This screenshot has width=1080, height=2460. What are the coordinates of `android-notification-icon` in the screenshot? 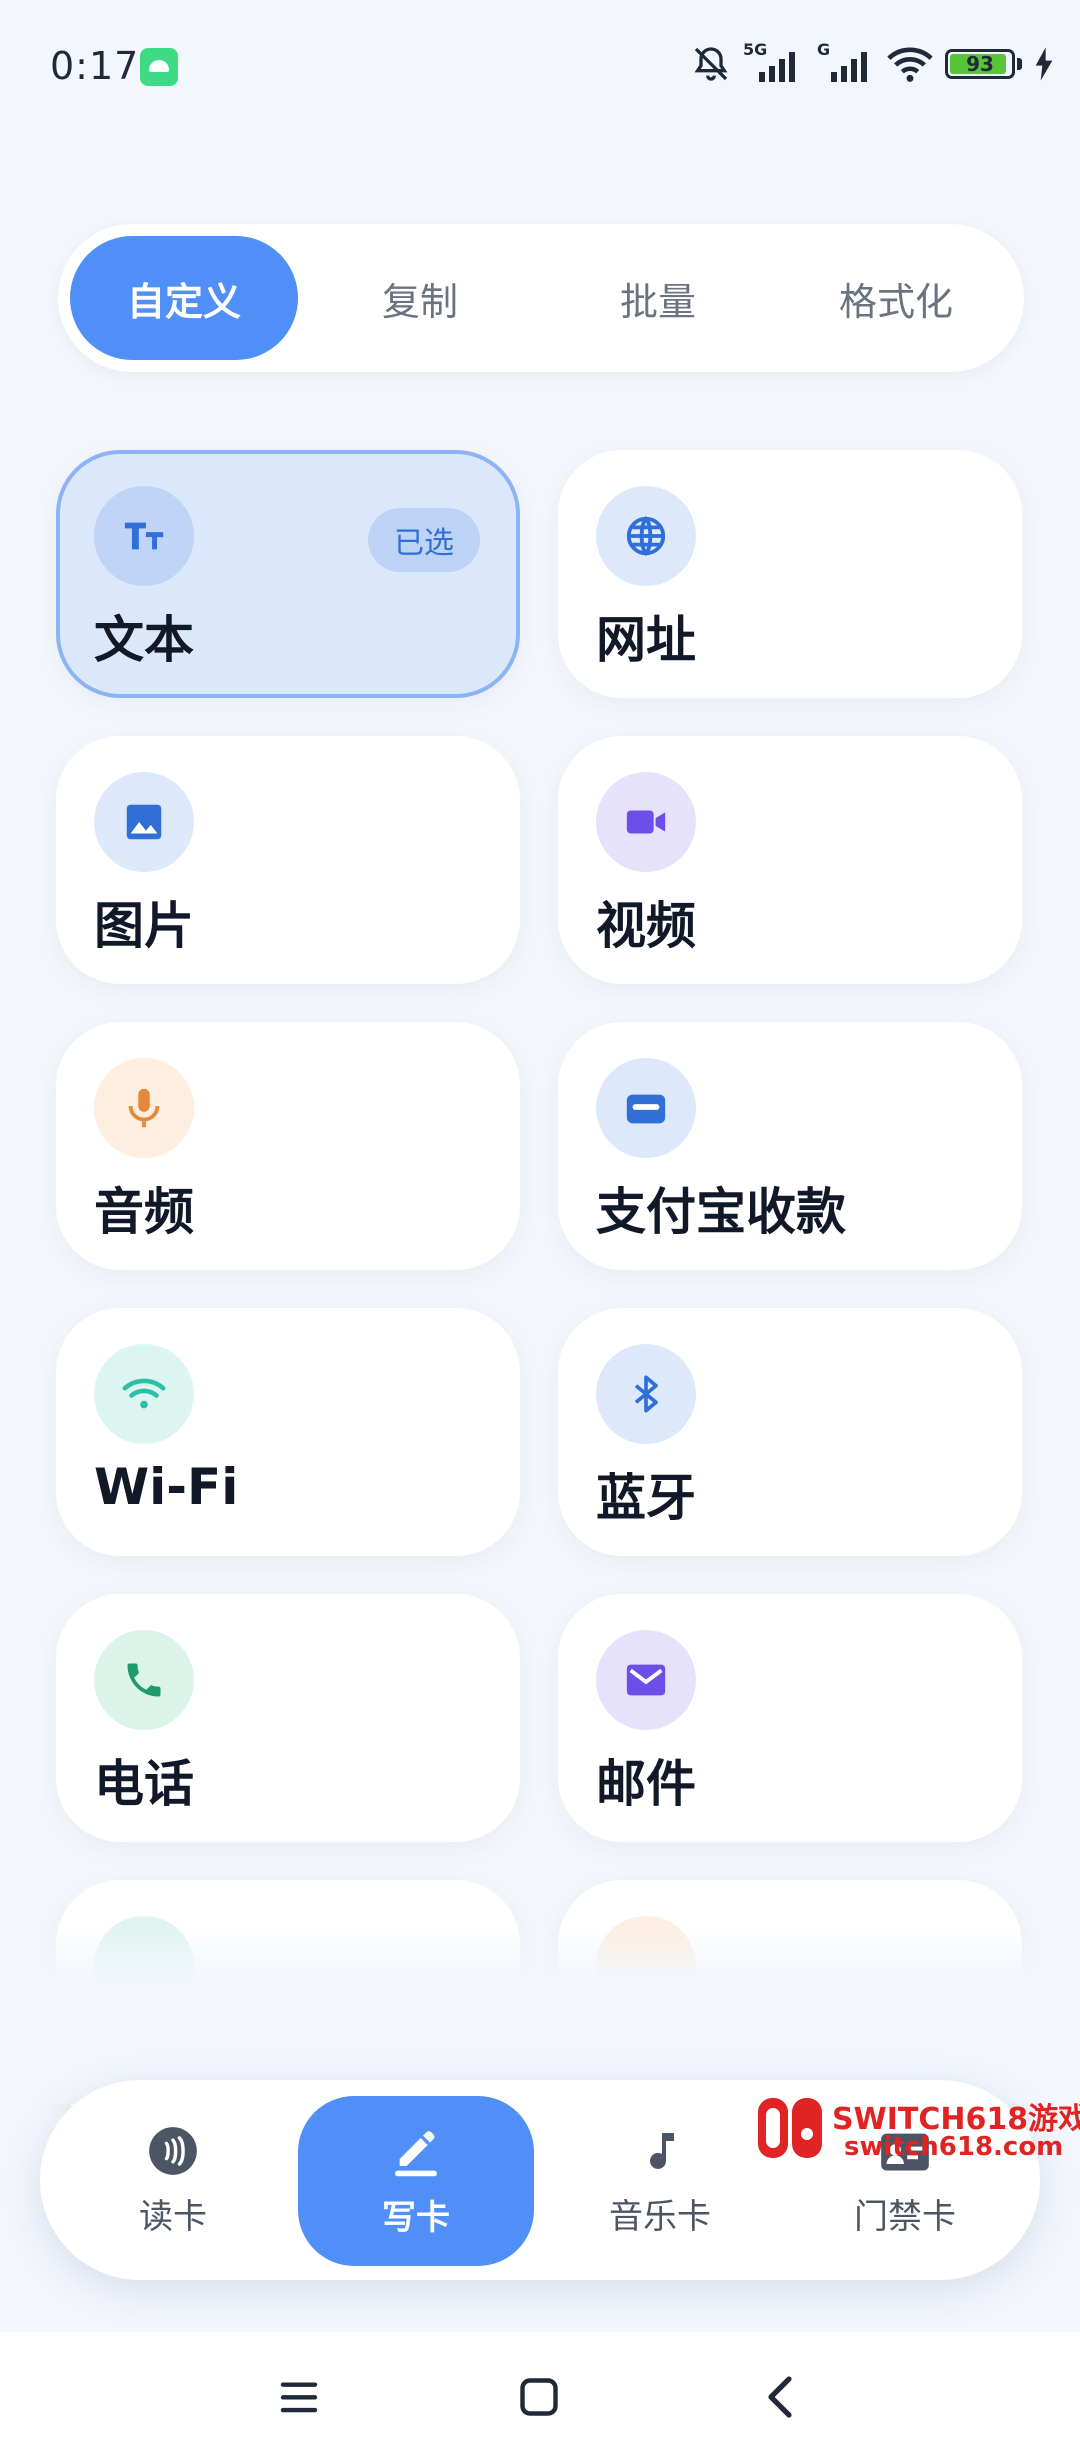 It's located at (159, 67).